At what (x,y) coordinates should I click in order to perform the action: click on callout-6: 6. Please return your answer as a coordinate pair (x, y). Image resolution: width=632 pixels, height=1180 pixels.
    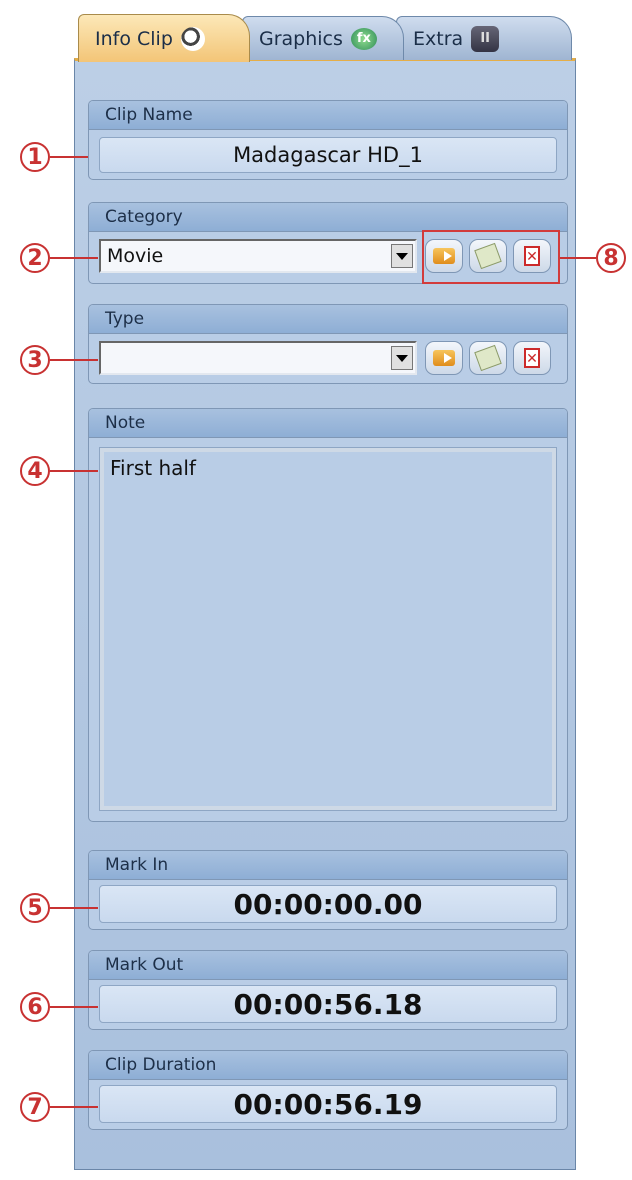
    Looking at the image, I should click on (35, 1007).